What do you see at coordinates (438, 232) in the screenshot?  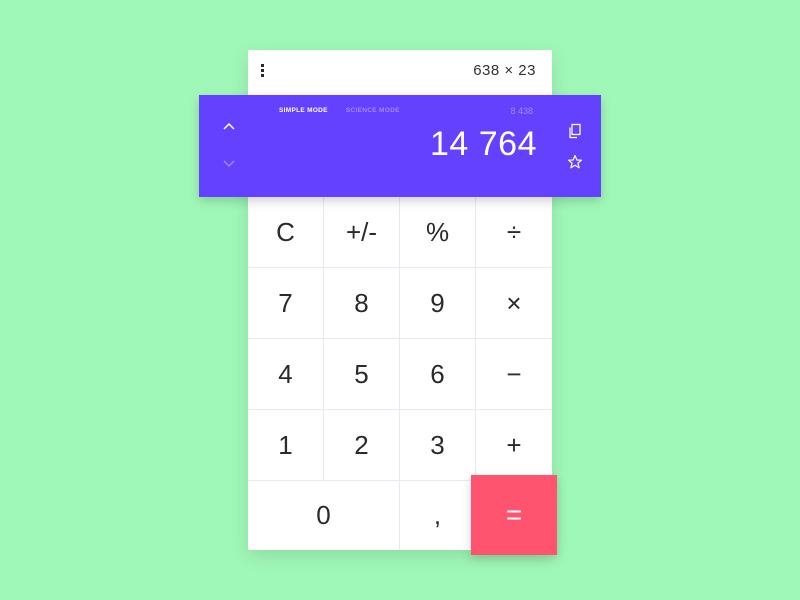 I see `key-percent: %` at bounding box center [438, 232].